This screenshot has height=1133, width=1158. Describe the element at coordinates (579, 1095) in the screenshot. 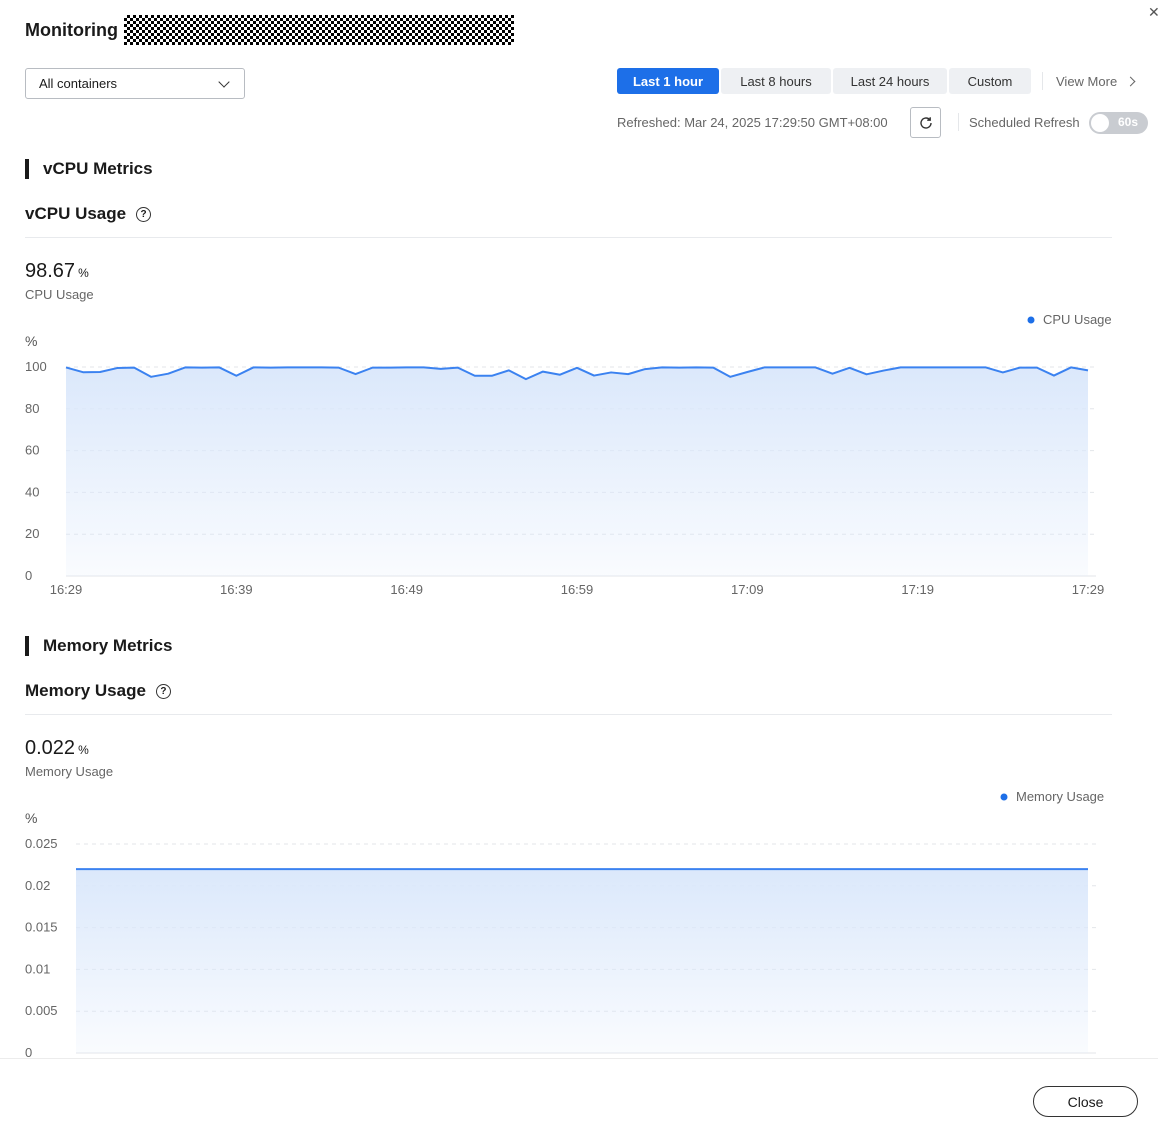

I see `dialog-footer` at that location.